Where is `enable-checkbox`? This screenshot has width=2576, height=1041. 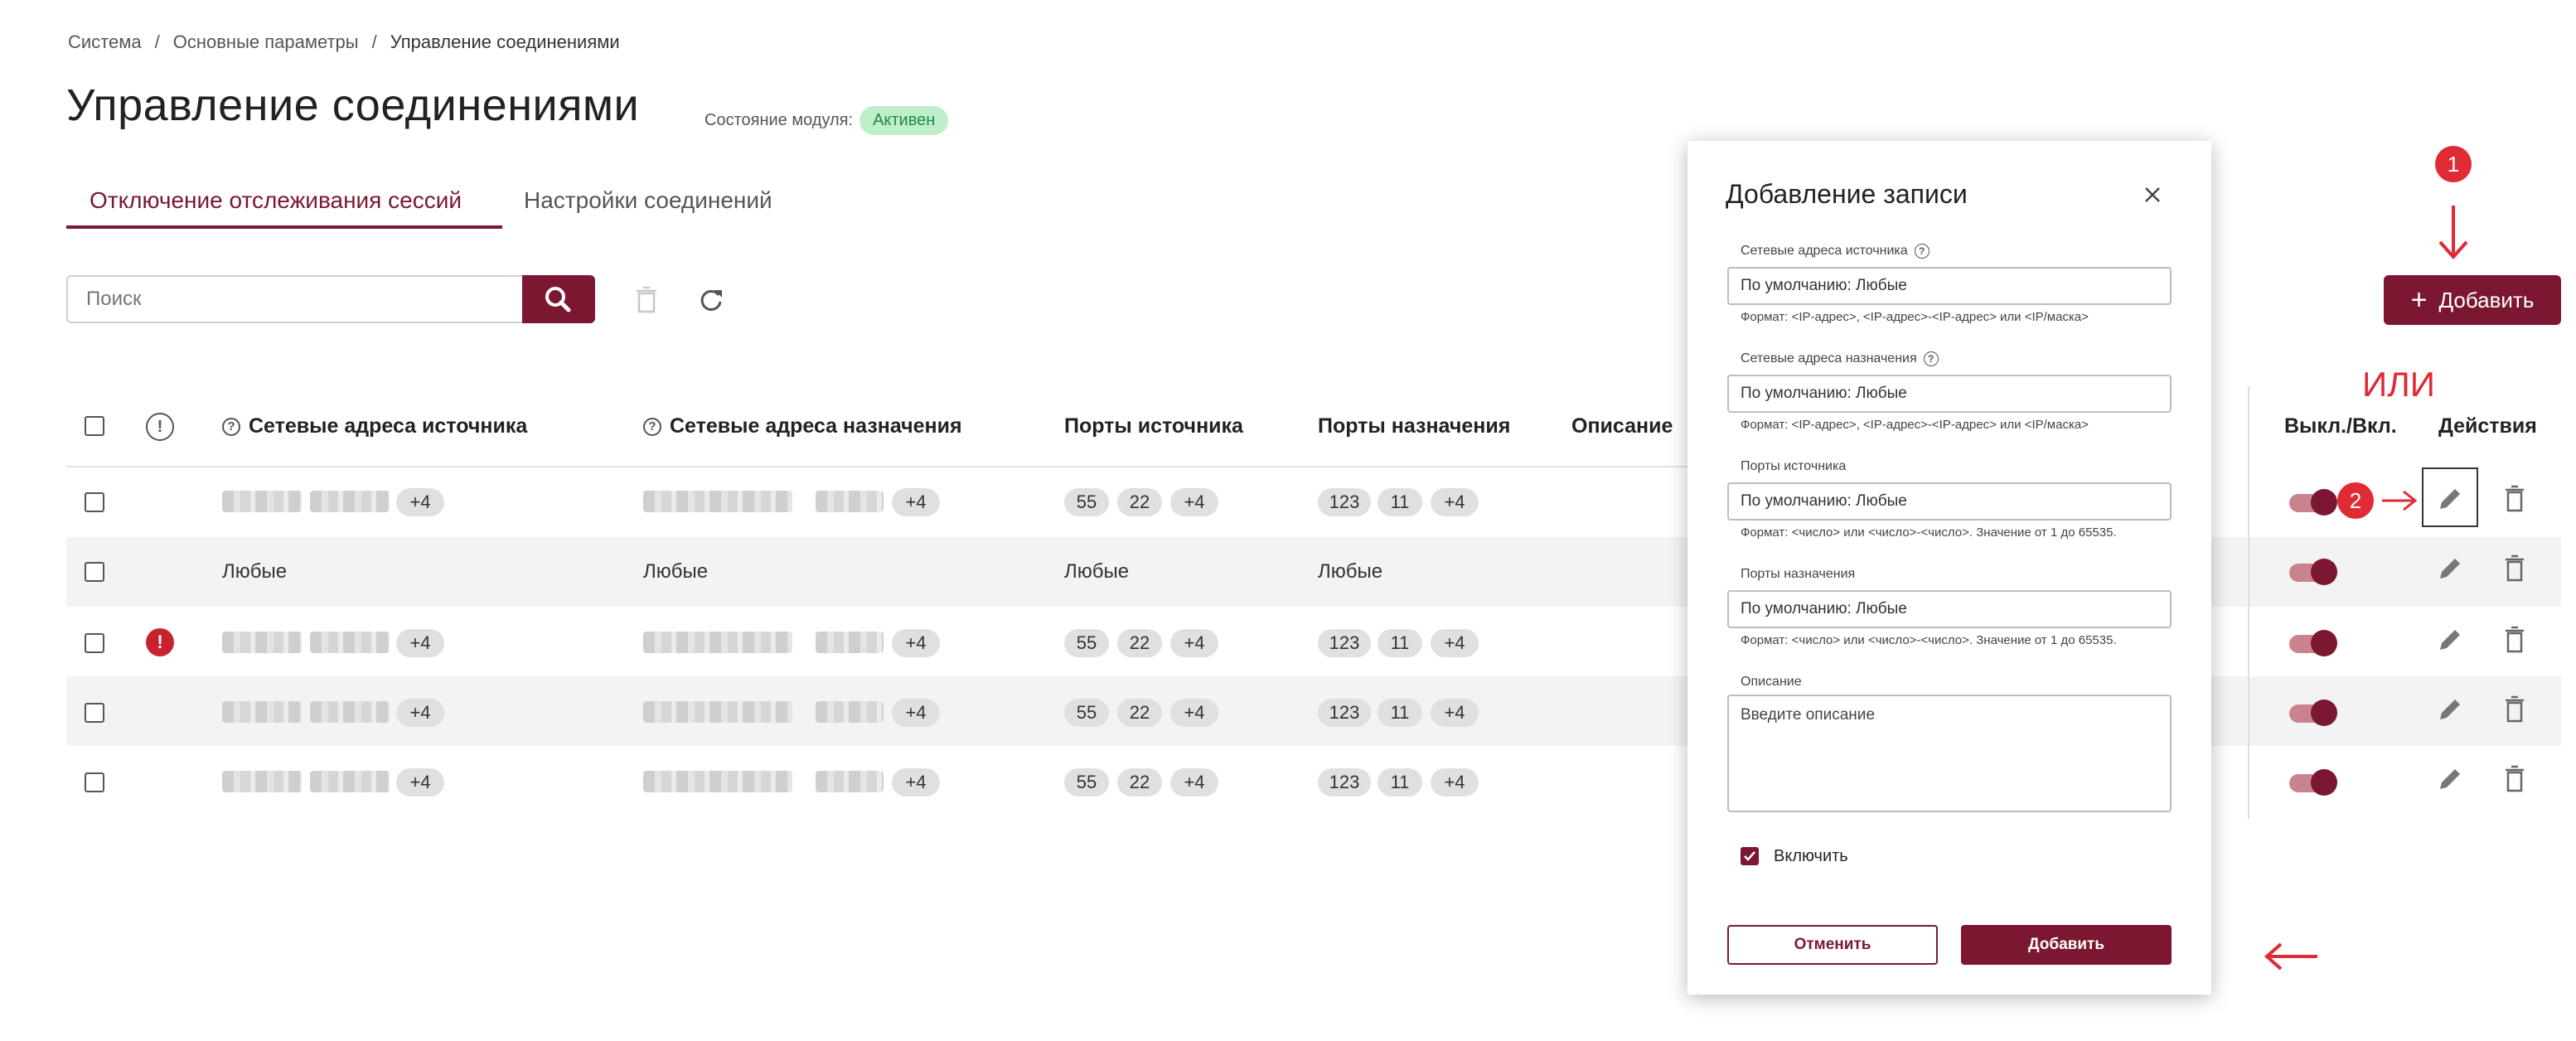
enable-checkbox is located at coordinates (1750, 856).